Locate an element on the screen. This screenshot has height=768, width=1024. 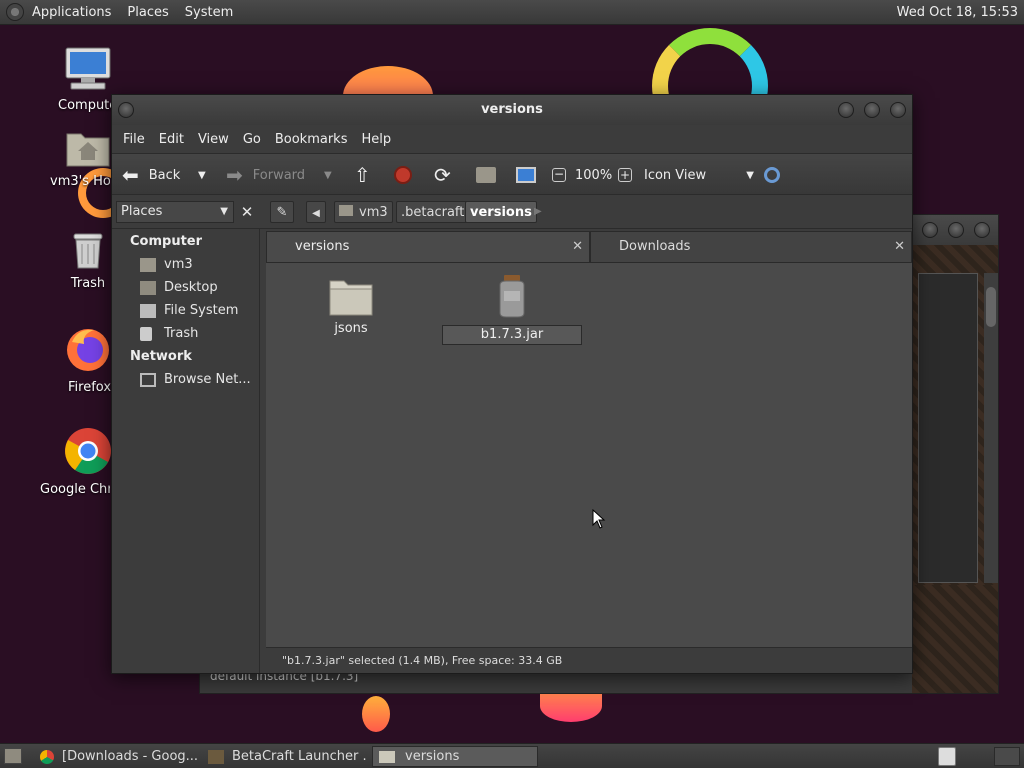
applications-menu: Applications is located at coordinates (71, 12).